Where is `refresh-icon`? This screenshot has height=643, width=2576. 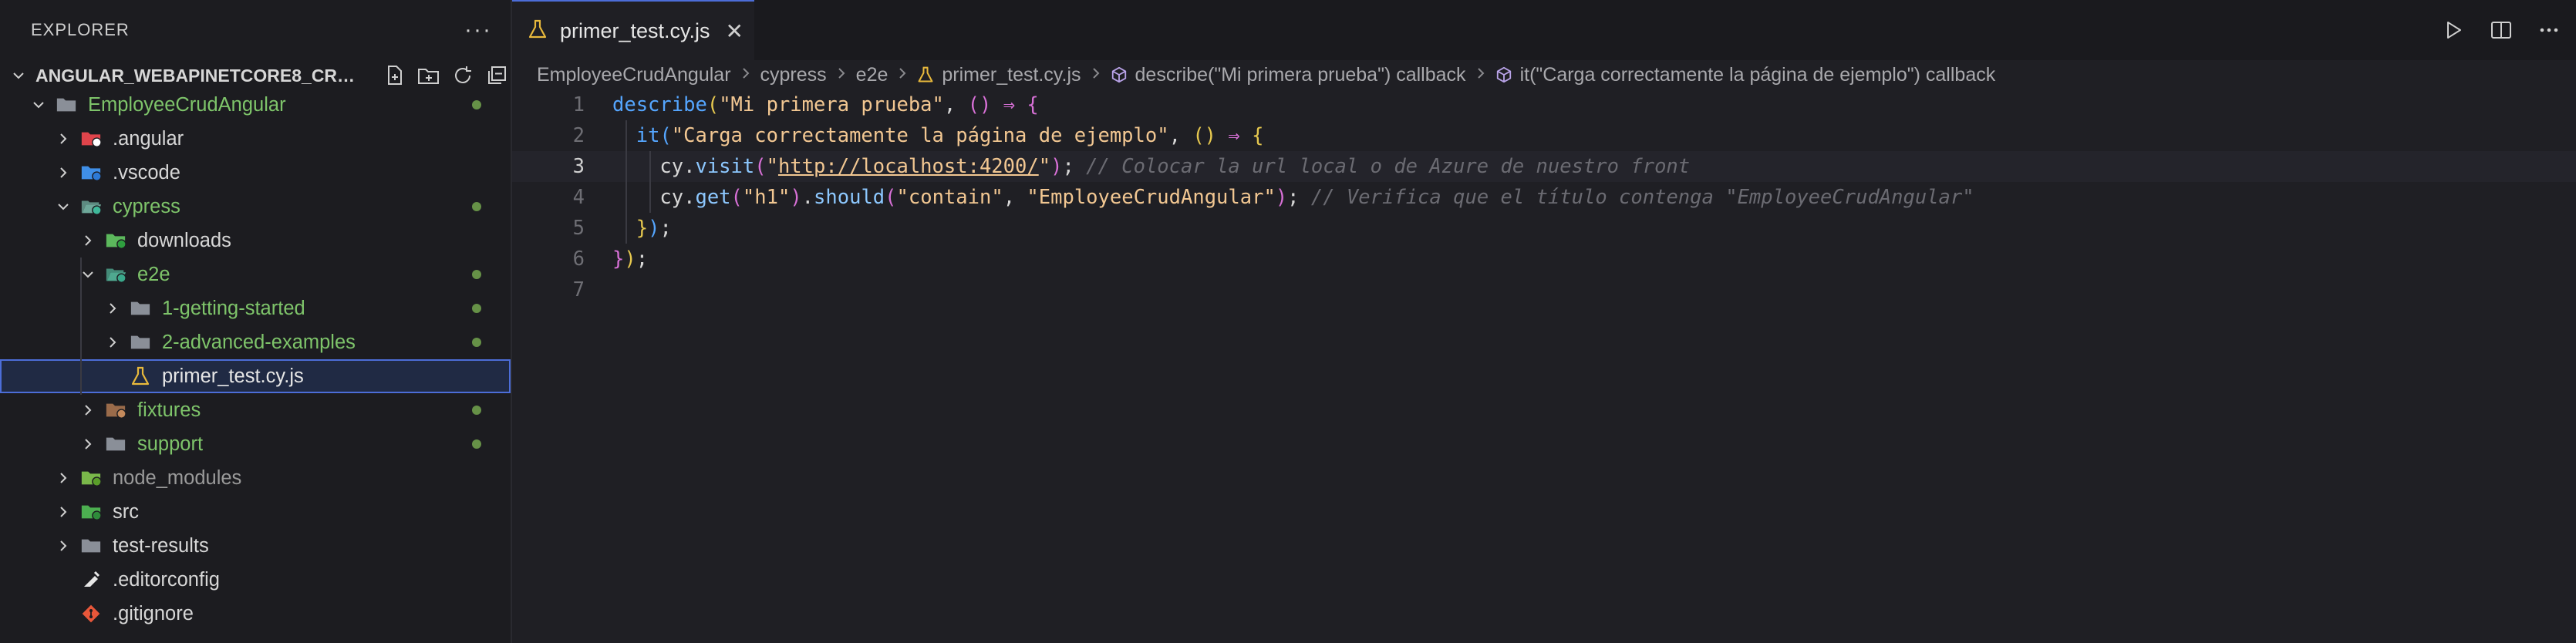 refresh-icon is located at coordinates (463, 75).